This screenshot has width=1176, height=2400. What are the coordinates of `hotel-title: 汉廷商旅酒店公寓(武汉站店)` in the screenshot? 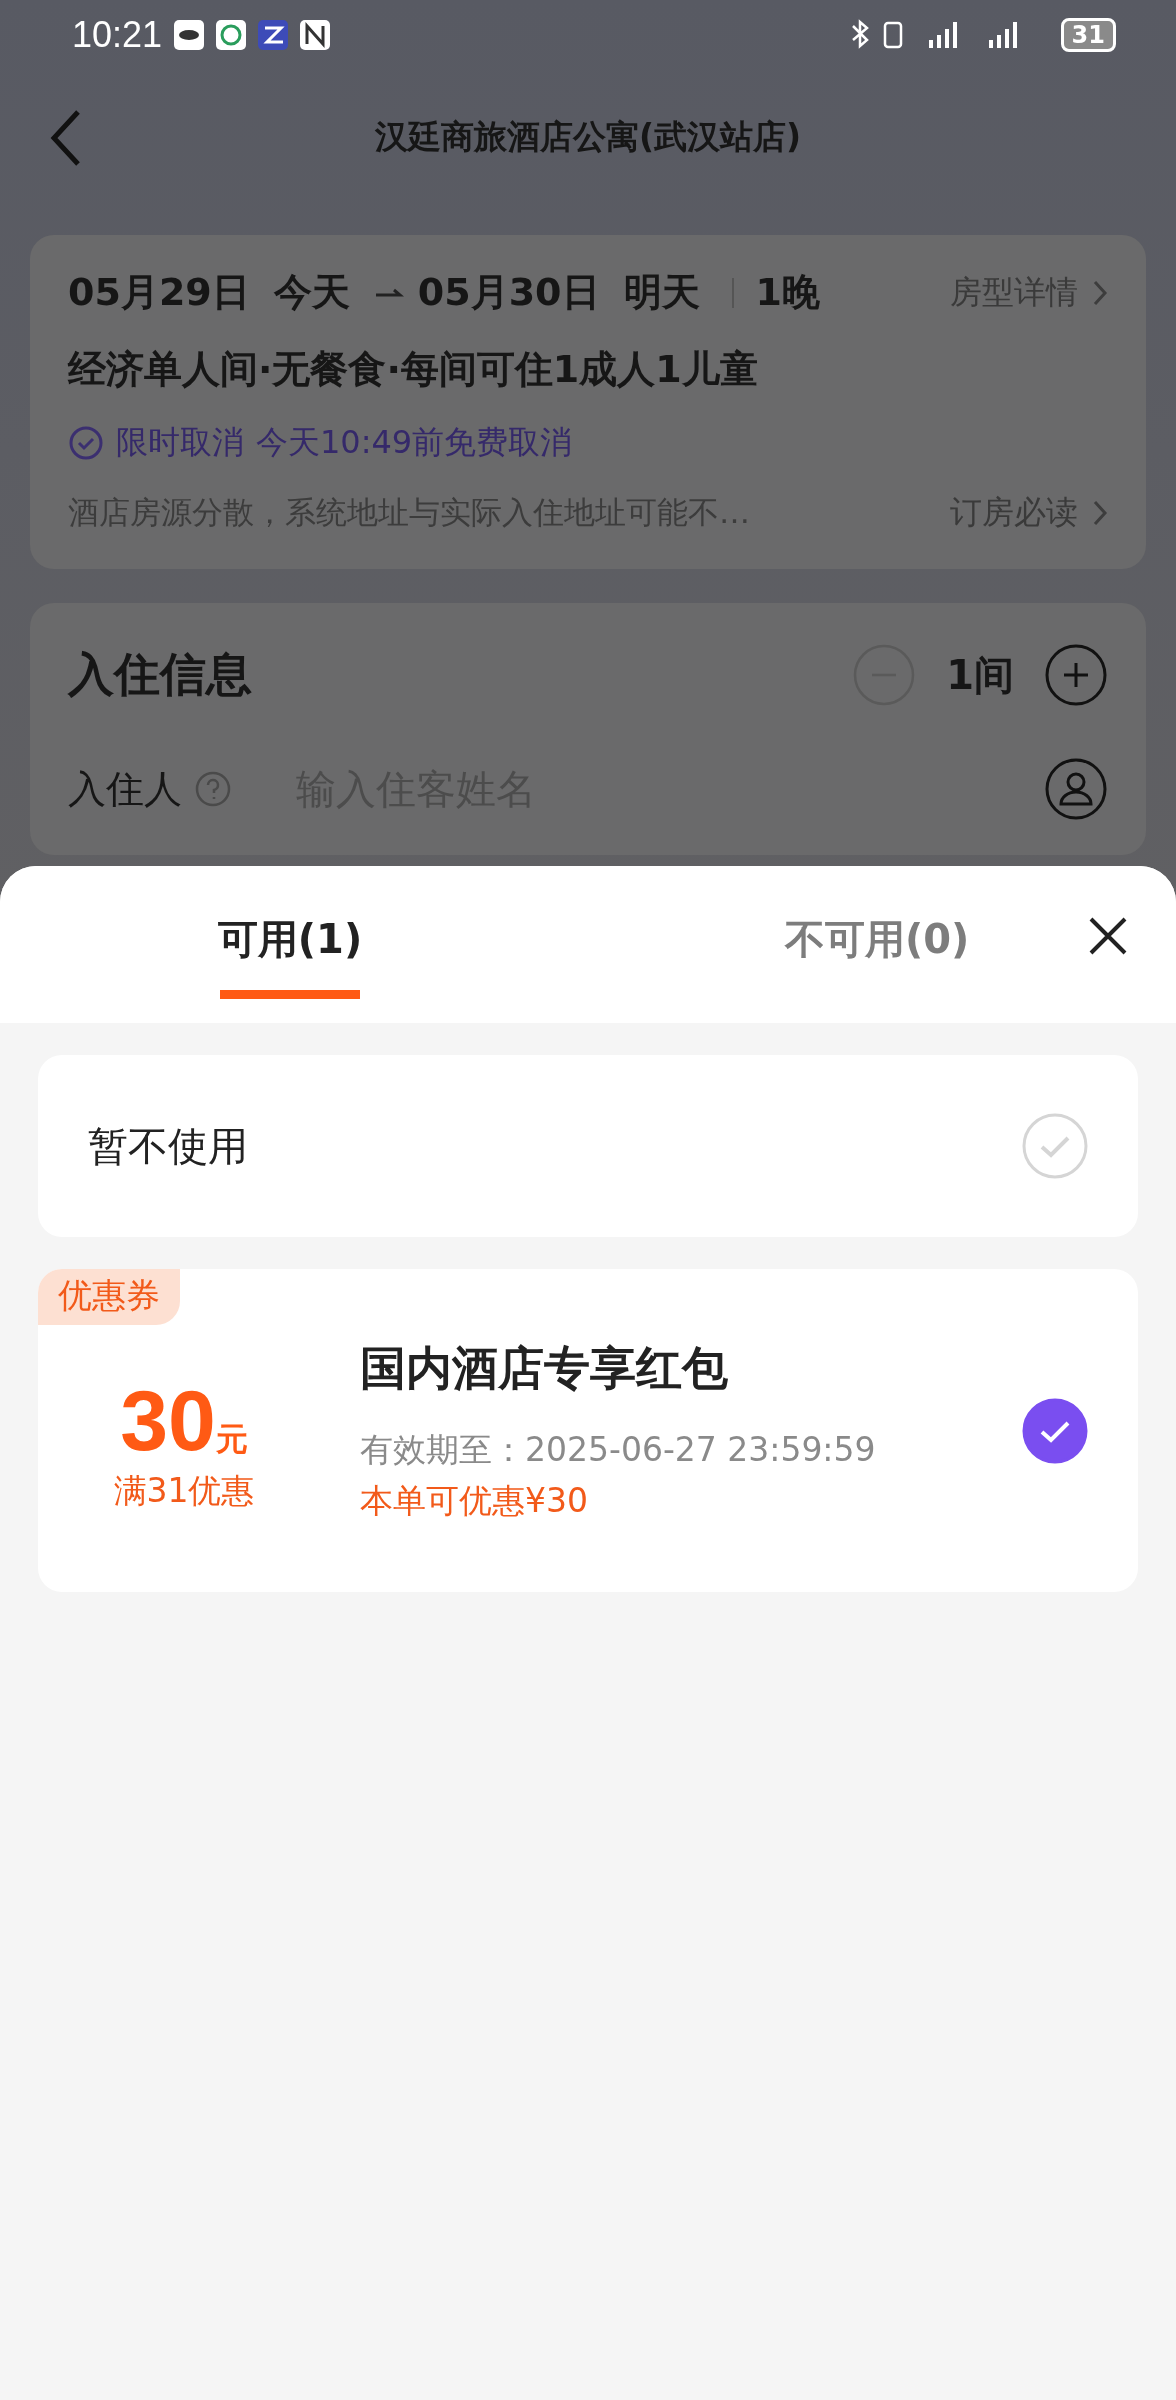 It's located at (588, 137).